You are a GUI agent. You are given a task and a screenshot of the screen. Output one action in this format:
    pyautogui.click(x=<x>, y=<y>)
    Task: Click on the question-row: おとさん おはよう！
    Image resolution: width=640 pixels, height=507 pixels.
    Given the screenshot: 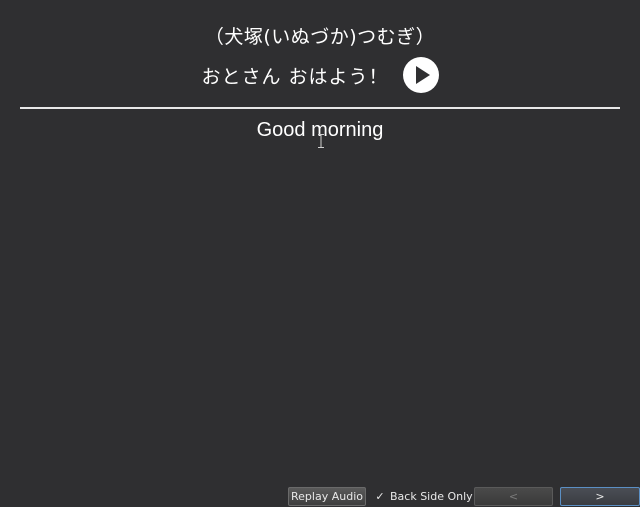 What is the action you would take?
    pyautogui.click(x=320, y=75)
    